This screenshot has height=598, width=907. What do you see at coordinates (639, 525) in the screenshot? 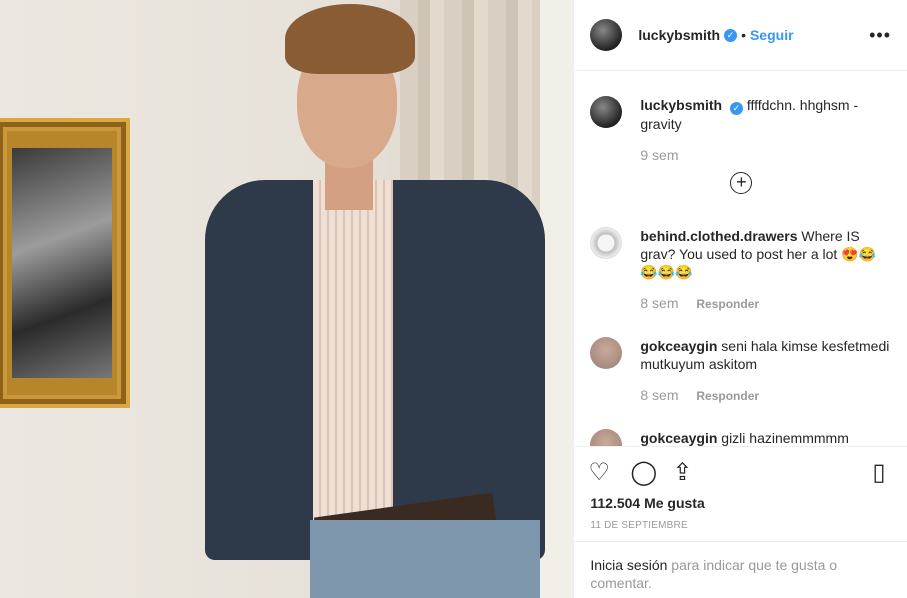
I see `post-date: 11 DE SEPTIEMBRE` at bounding box center [639, 525].